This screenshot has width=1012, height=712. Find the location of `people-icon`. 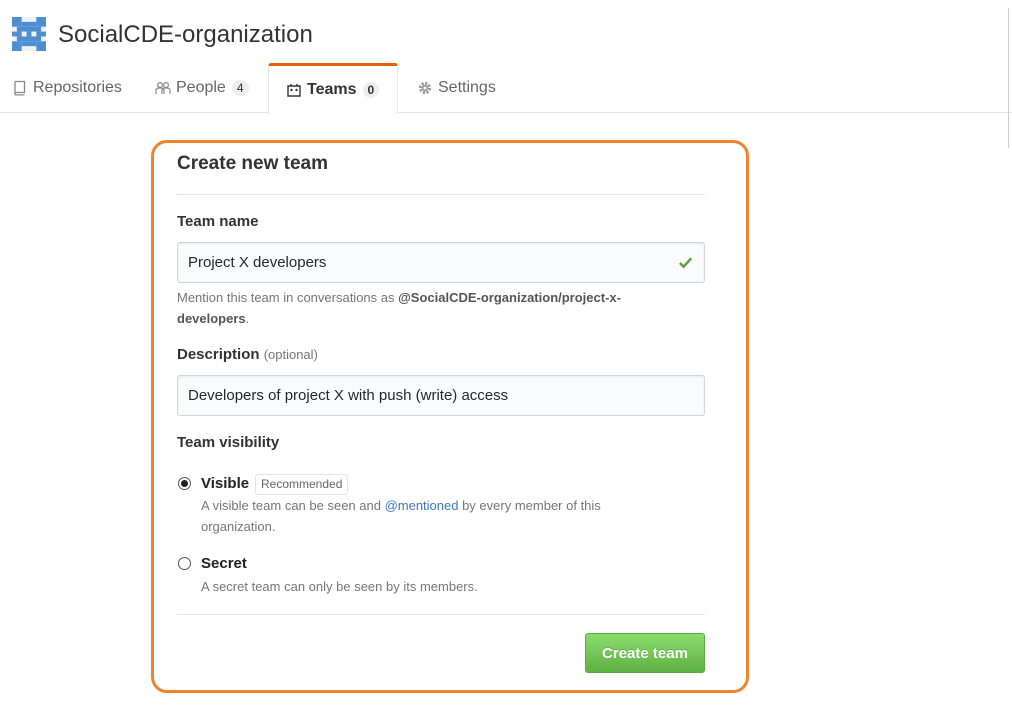

people-icon is located at coordinates (163, 87).